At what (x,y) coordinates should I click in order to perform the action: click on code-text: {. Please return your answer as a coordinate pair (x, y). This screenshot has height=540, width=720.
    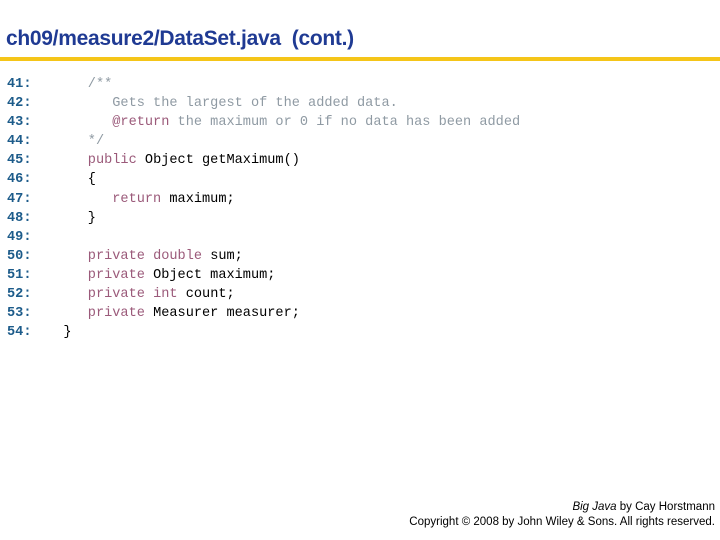
    Looking at the image, I should click on (91, 180).